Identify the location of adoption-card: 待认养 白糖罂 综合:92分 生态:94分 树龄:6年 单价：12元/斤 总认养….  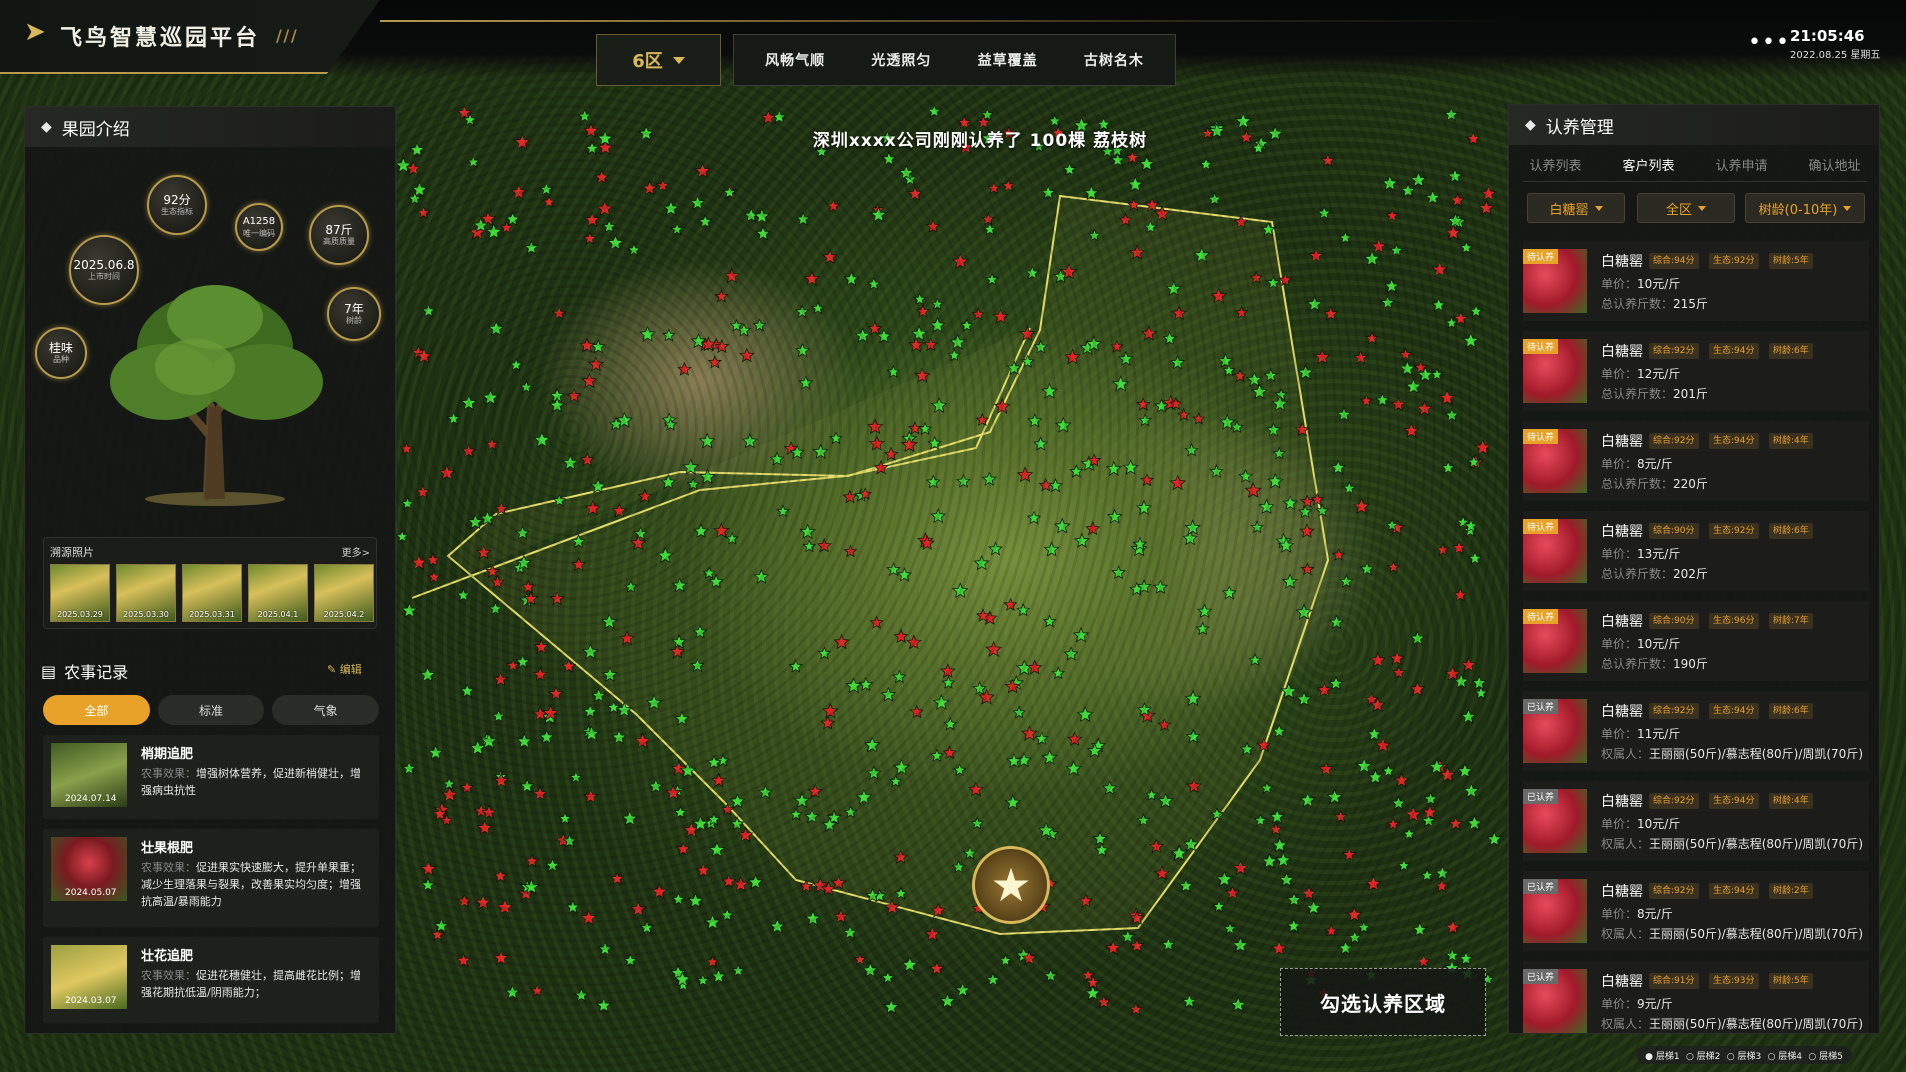
(1696, 371).